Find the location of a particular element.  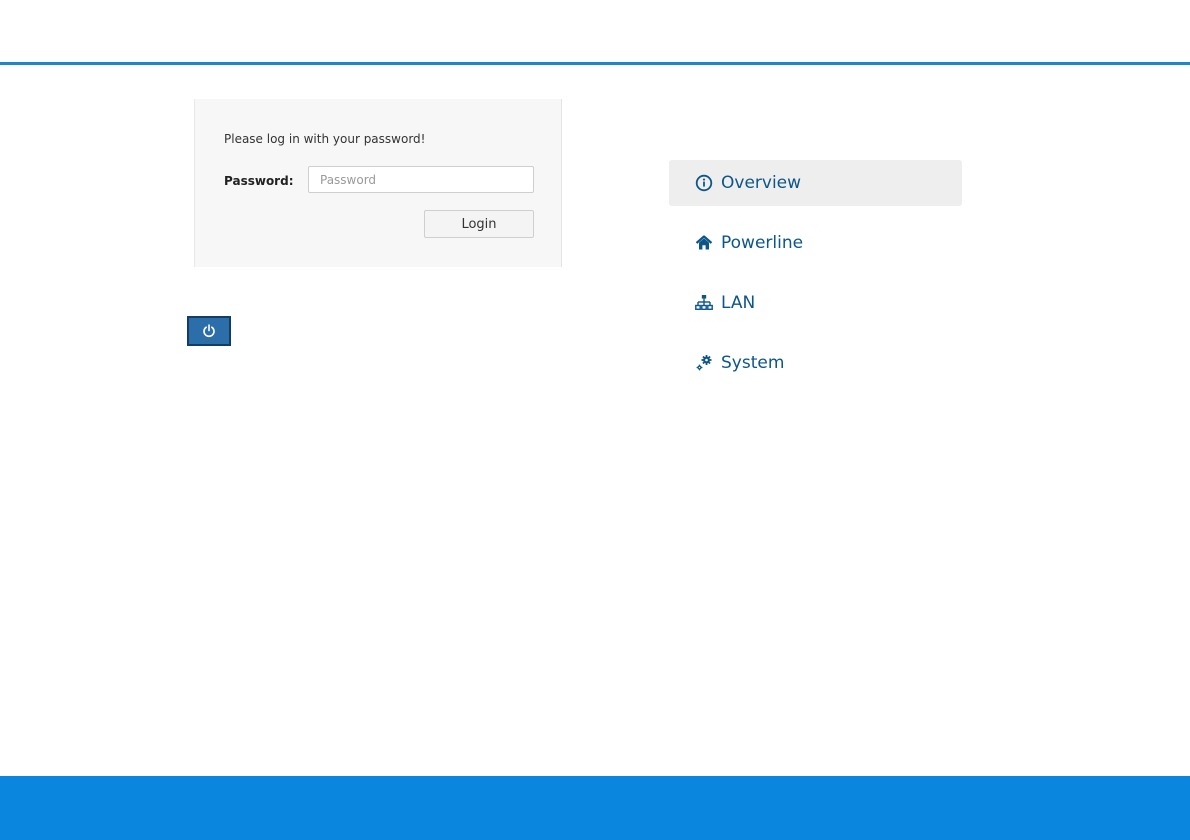

nav-item-label: Overview is located at coordinates (761, 183).